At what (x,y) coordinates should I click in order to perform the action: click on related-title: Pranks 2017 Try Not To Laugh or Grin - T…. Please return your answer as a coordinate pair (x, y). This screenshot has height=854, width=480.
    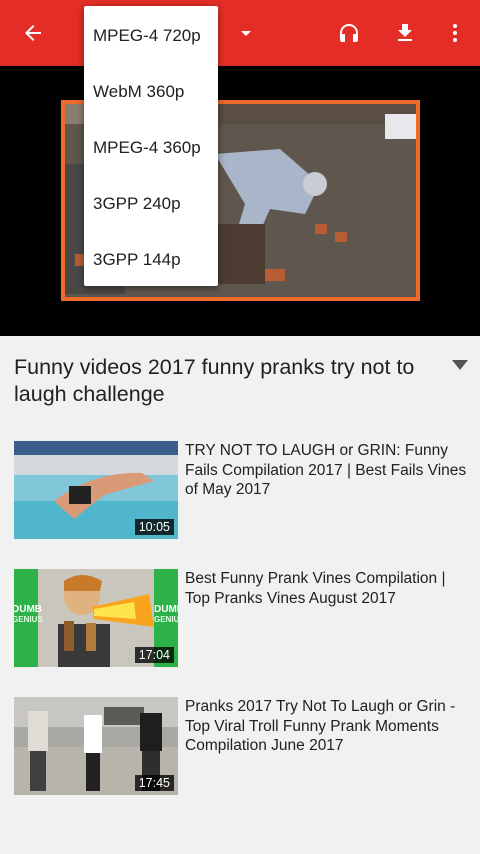
    Looking at the image, I should click on (320, 726).